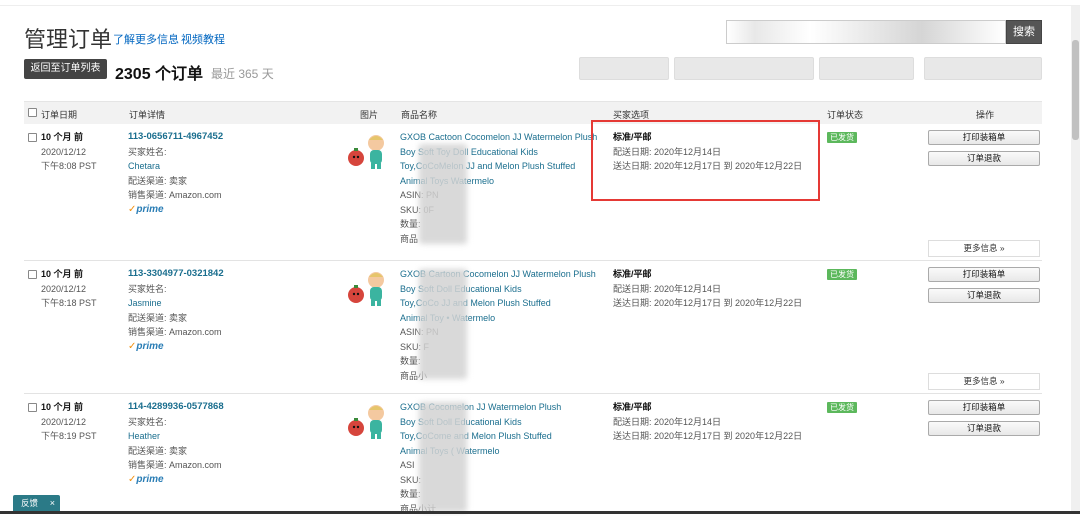  I want to click on header-order-status: 订单状态, so click(845, 114).